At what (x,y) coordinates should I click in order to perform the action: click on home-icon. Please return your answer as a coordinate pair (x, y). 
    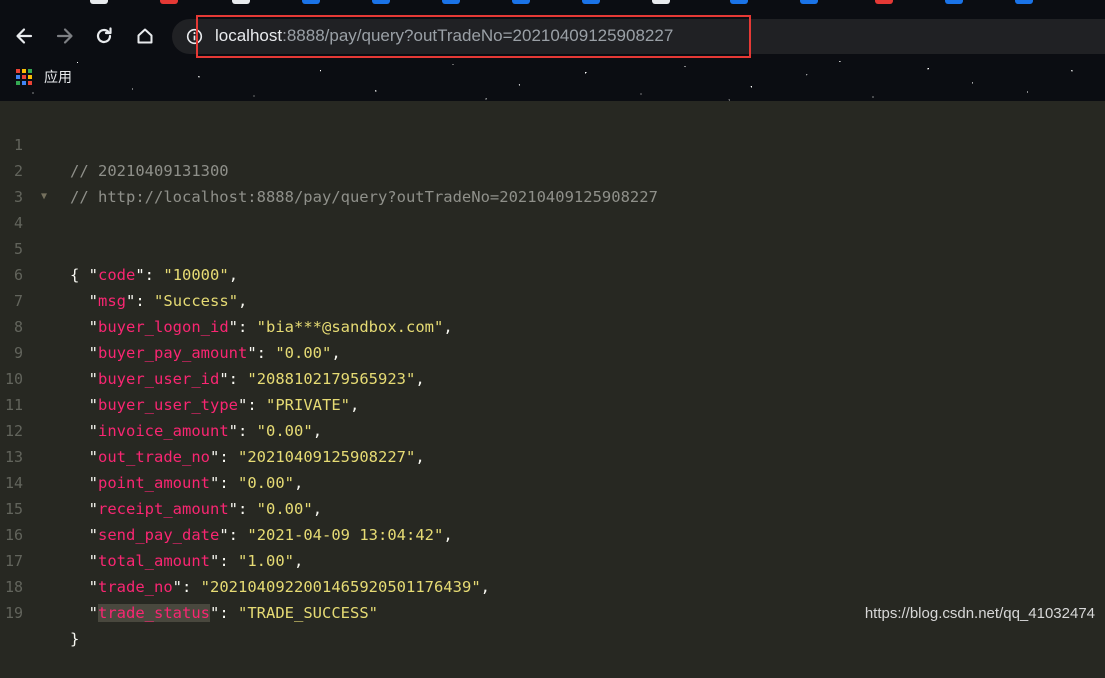
    Looking at the image, I should click on (145, 36).